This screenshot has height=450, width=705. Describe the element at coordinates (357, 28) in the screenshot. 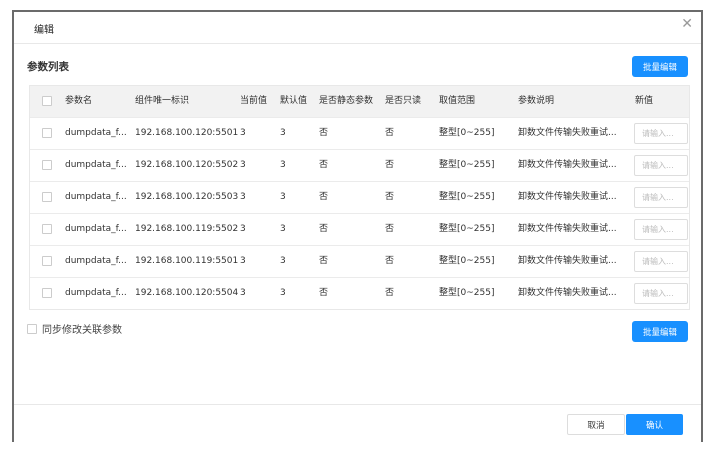

I see `dialog-header: 编辑 ✕` at that location.